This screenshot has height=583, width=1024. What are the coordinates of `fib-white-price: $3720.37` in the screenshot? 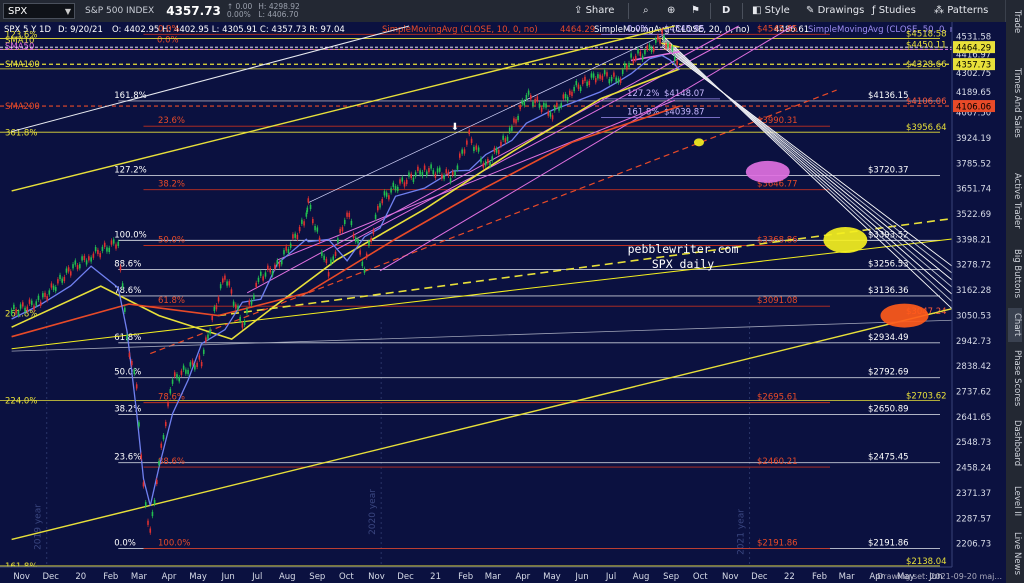 It's located at (888, 171).